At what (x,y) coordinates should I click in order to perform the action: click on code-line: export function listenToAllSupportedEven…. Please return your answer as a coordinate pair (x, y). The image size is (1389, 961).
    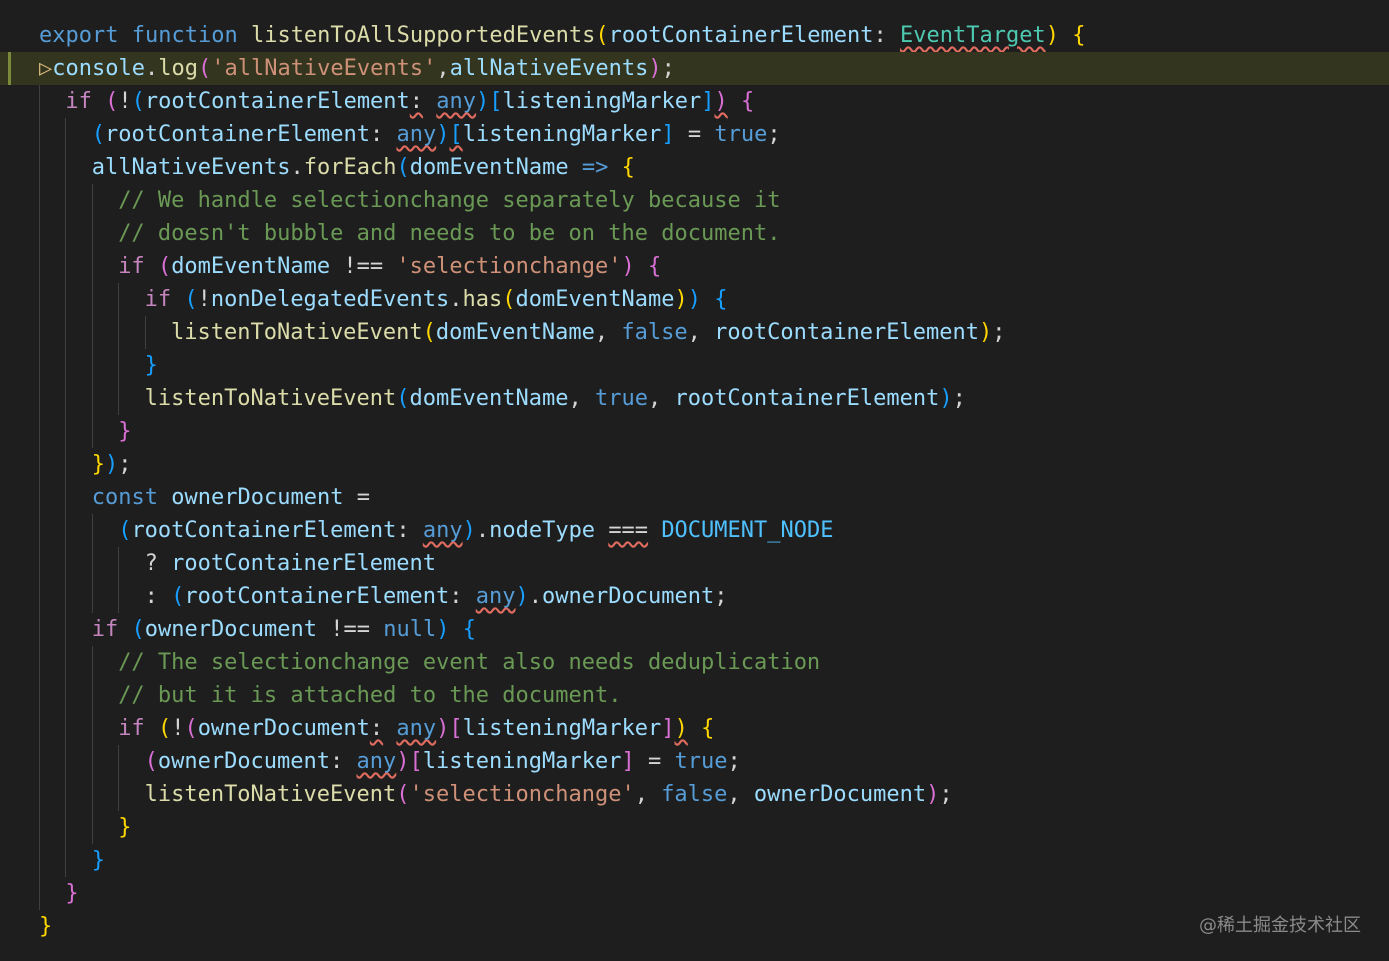
    Looking at the image, I should click on (694, 35).